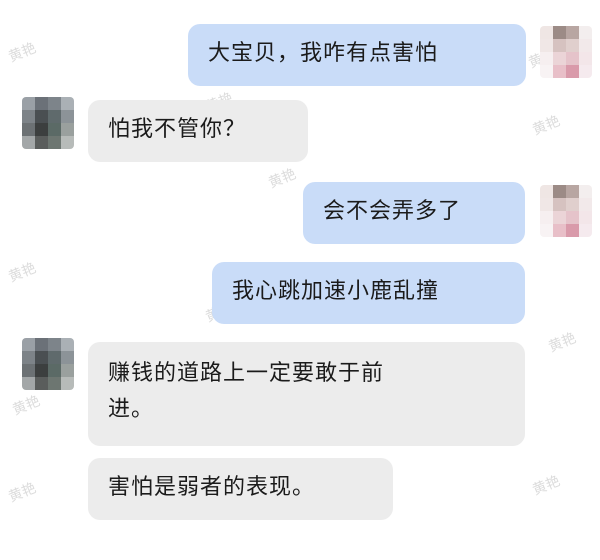 The width and height of the screenshot is (600, 560). I want to click on message-bubble-outgoing: 大宝贝，我咋有点害怕, so click(357, 55).